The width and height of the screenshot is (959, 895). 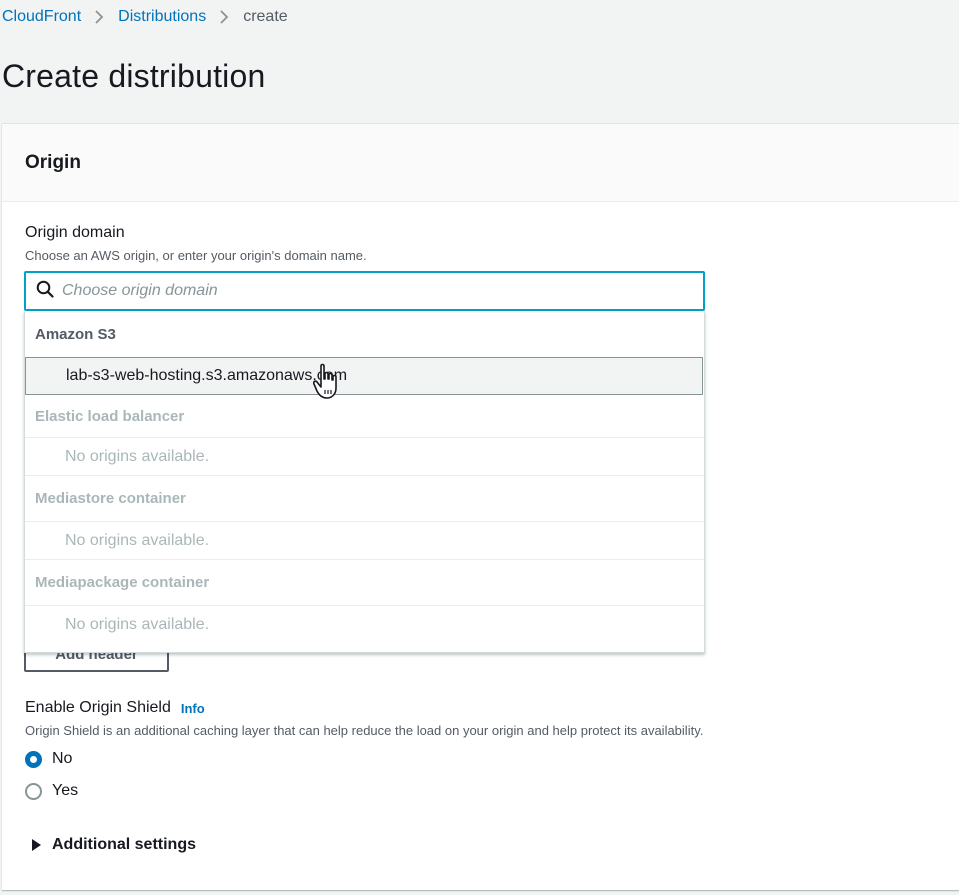 I want to click on breadcrumb-distributions-link: Distributions, so click(x=162, y=17).